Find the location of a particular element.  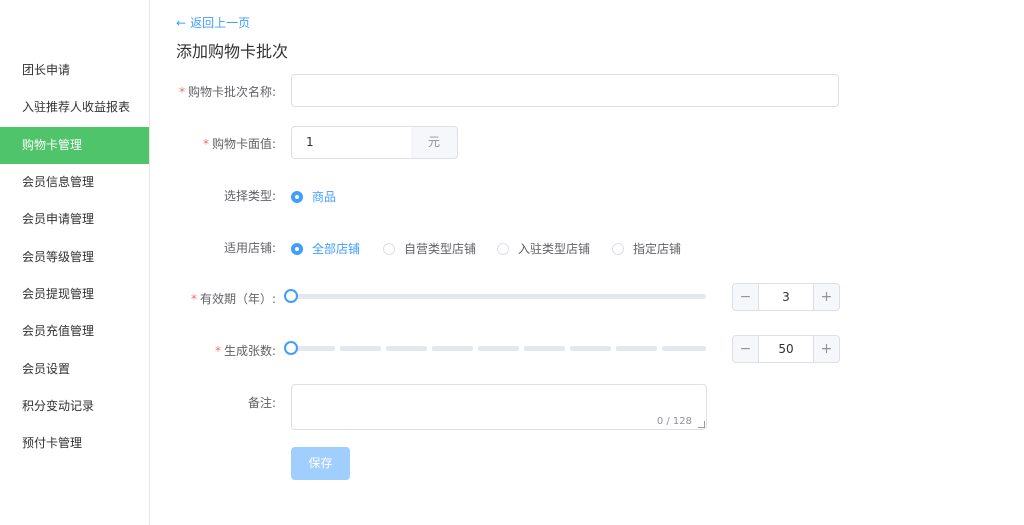

validity-value: 3 is located at coordinates (786, 297).